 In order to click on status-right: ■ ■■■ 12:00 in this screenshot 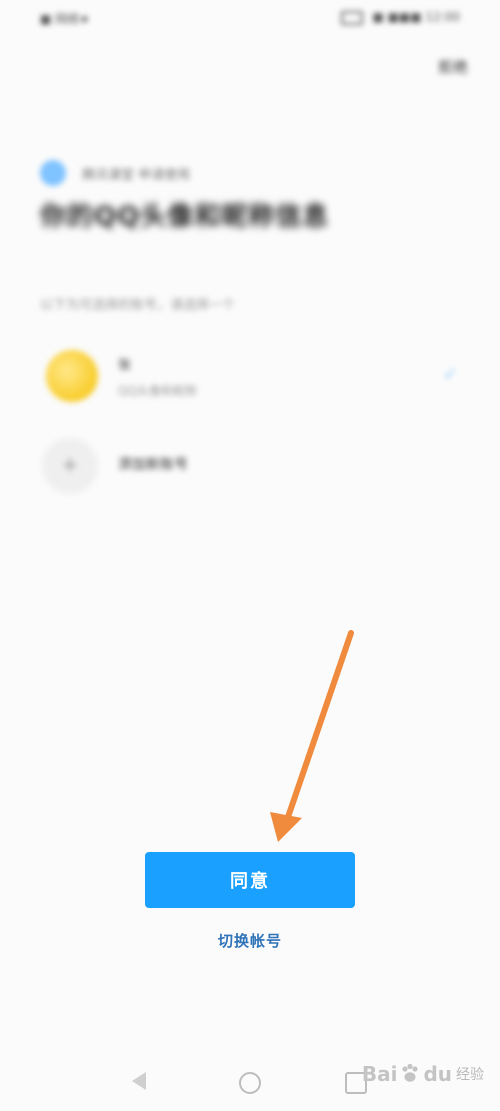, I will do `click(400, 17)`.